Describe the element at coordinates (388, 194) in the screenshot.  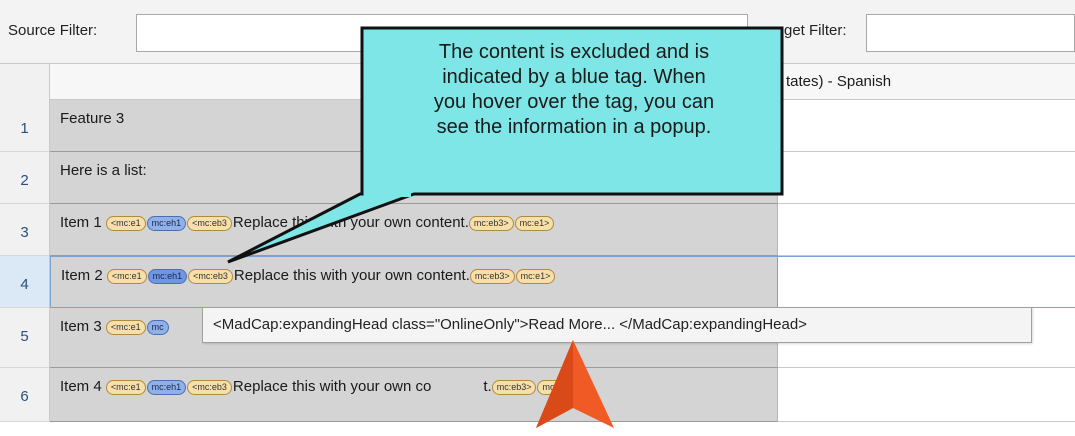
I see `callout-seam` at that location.